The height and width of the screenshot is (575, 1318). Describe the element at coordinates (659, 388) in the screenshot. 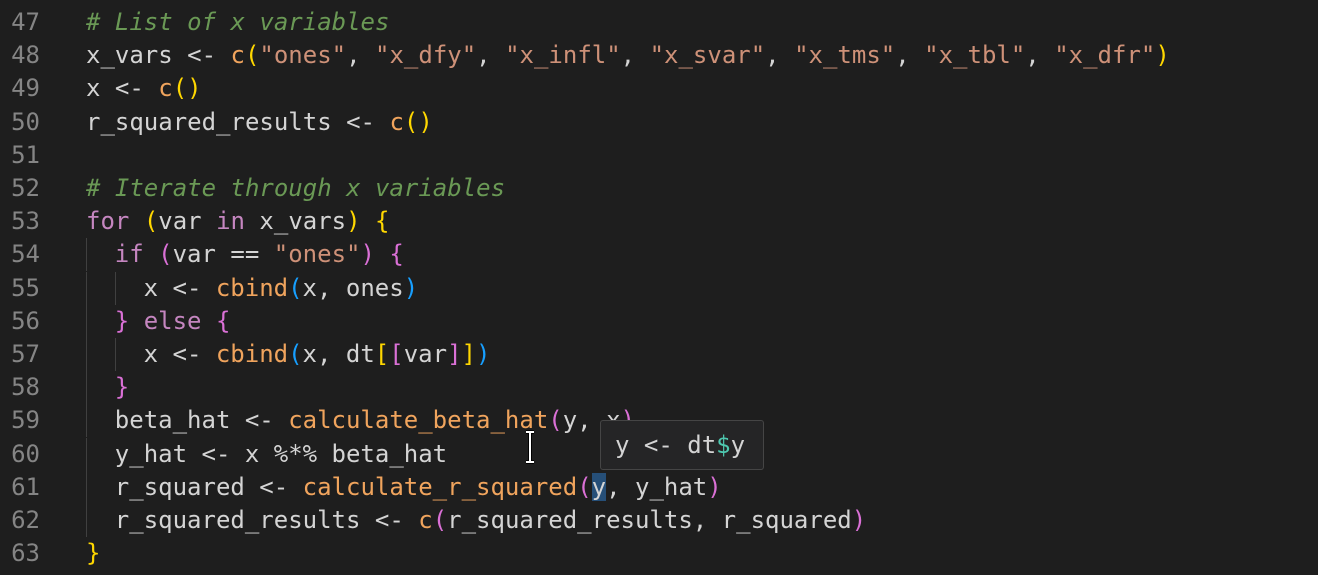

I see `code-line: 58}` at that location.